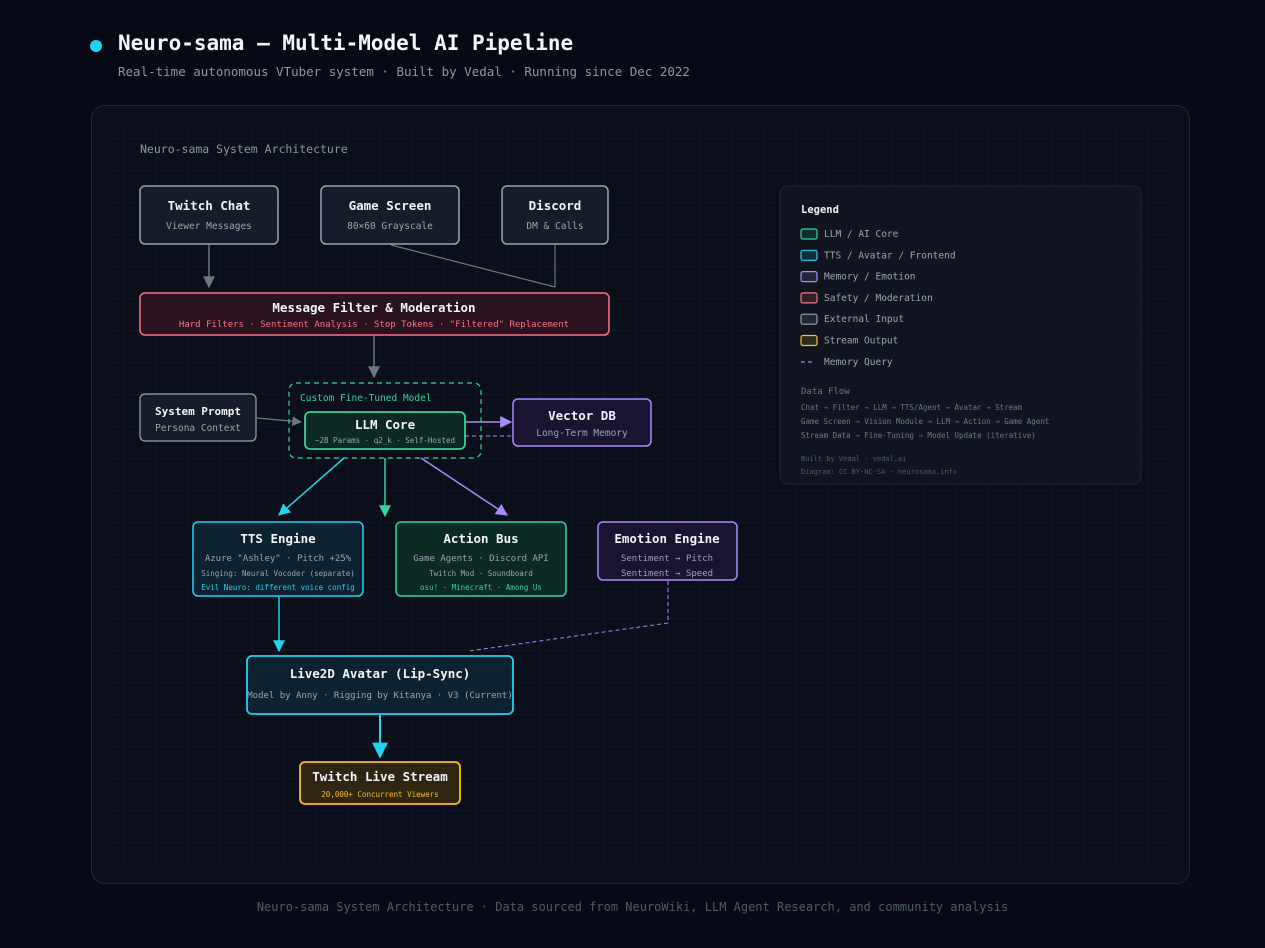 This screenshot has height=948, width=1265. I want to click on legend-item-label: Safety / Moderation, so click(878, 298).